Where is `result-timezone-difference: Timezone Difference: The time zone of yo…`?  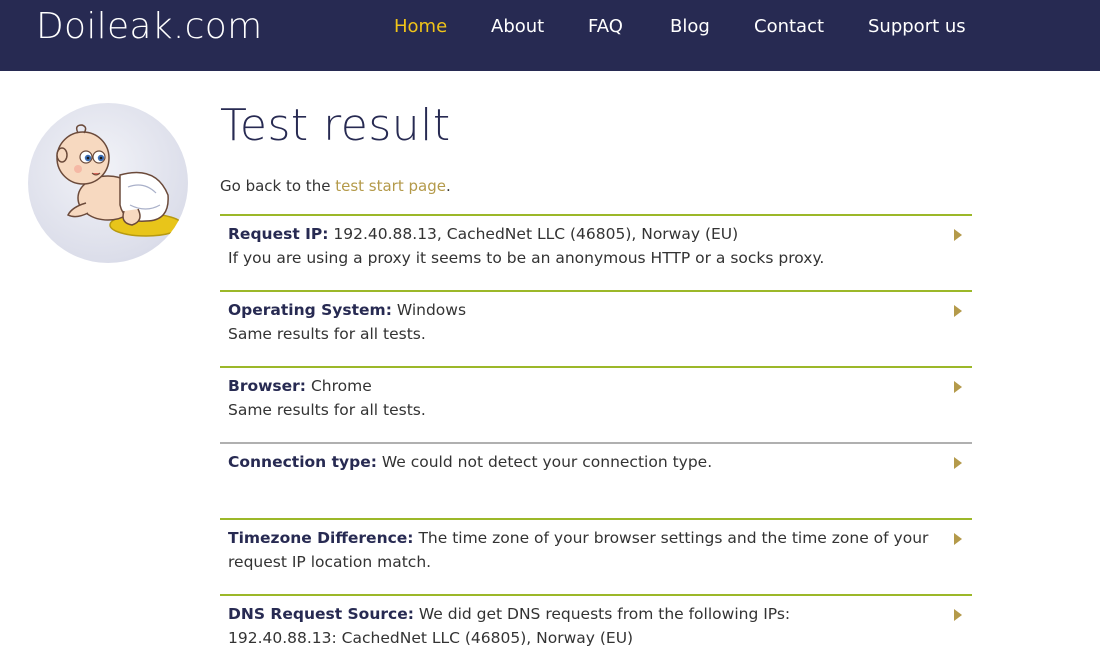
result-timezone-difference: Timezone Difference: The time zone of yo… is located at coordinates (596, 556).